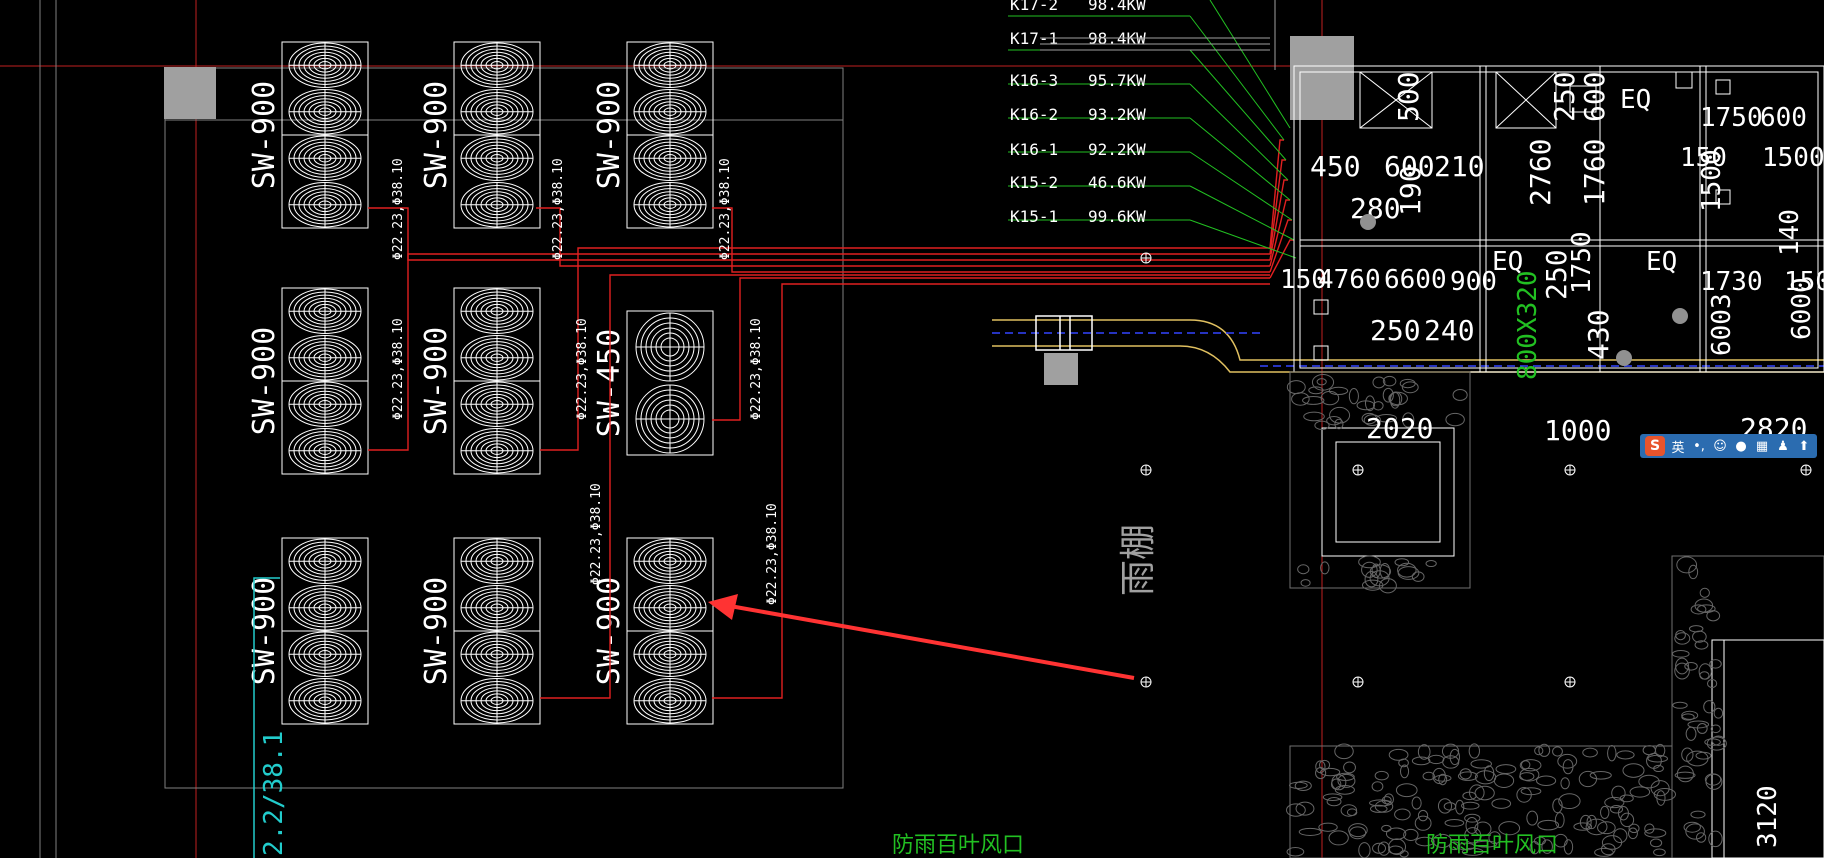  I want to click on dim-text: 500, so click(1408, 96).